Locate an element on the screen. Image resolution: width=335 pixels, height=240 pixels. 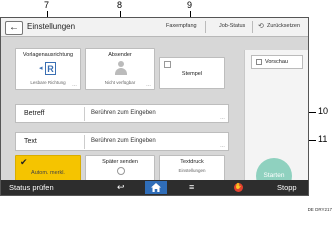
vorschau-label: Vorschau is located at coordinates (276, 62).